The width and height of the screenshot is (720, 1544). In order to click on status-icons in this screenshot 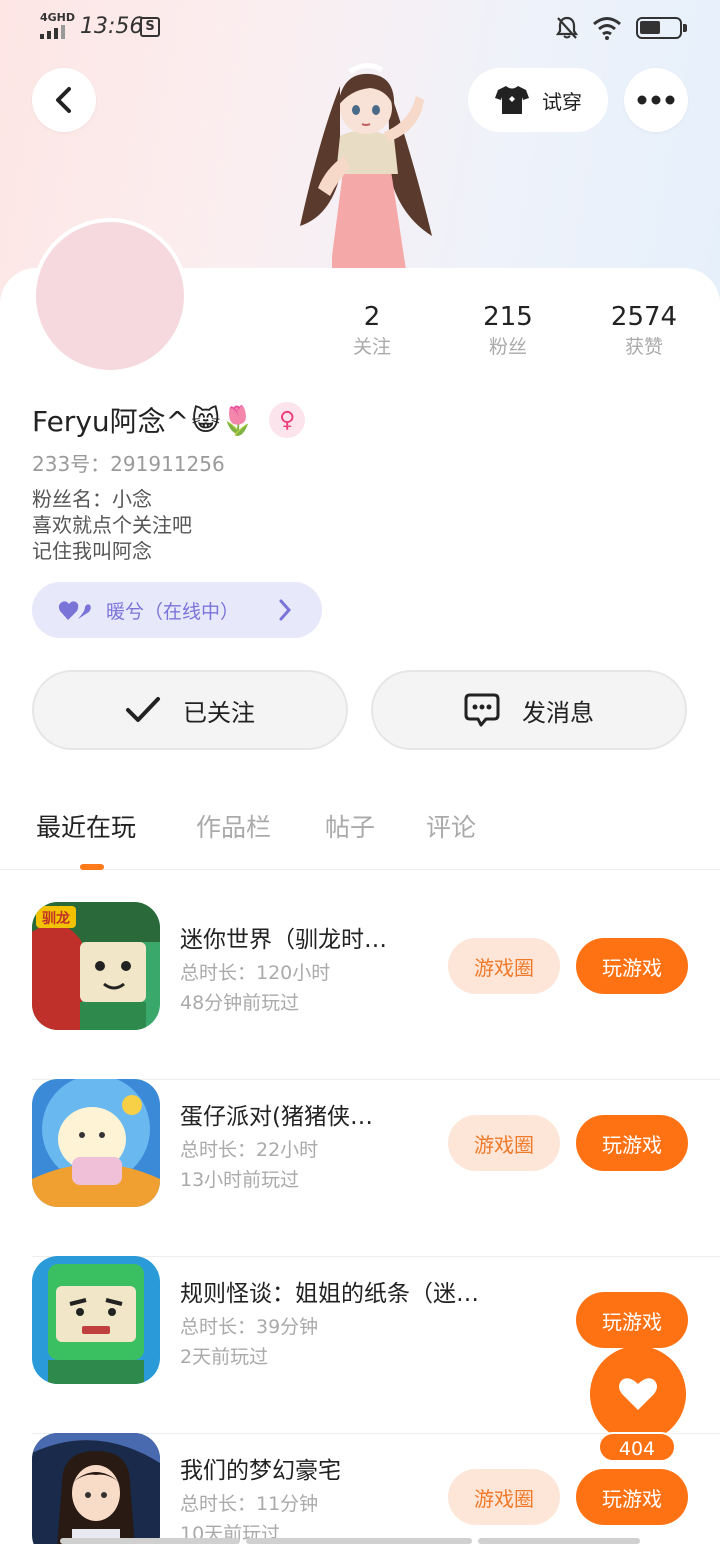, I will do `click(621, 28)`.